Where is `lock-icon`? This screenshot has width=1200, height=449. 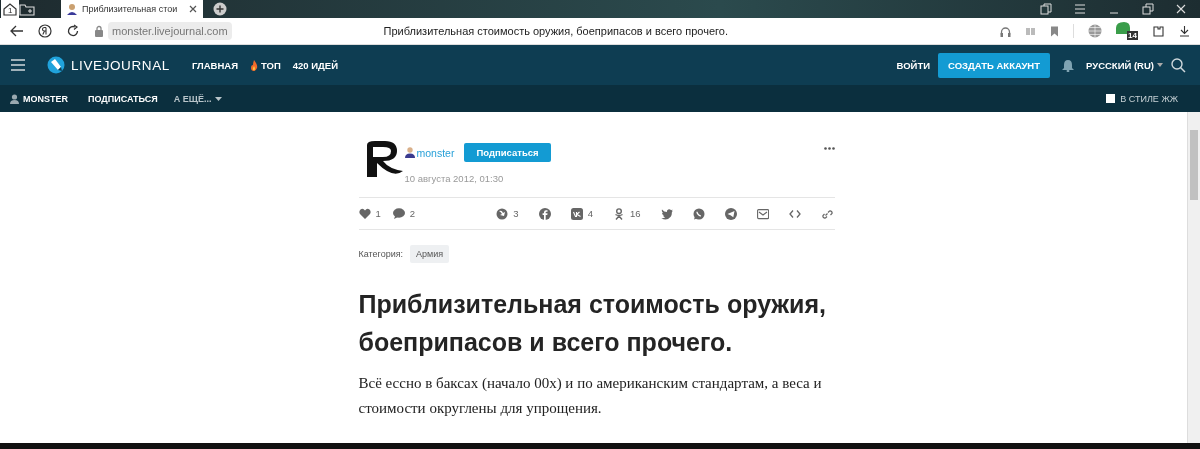 lock-icon is located at coordinates (99, 31).